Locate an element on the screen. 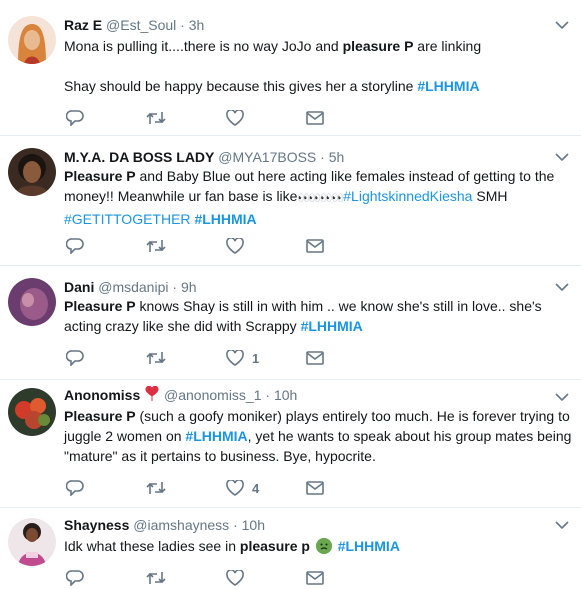 The image size is (581, 589). like-button: 1 is located at coordinates (242, 358).